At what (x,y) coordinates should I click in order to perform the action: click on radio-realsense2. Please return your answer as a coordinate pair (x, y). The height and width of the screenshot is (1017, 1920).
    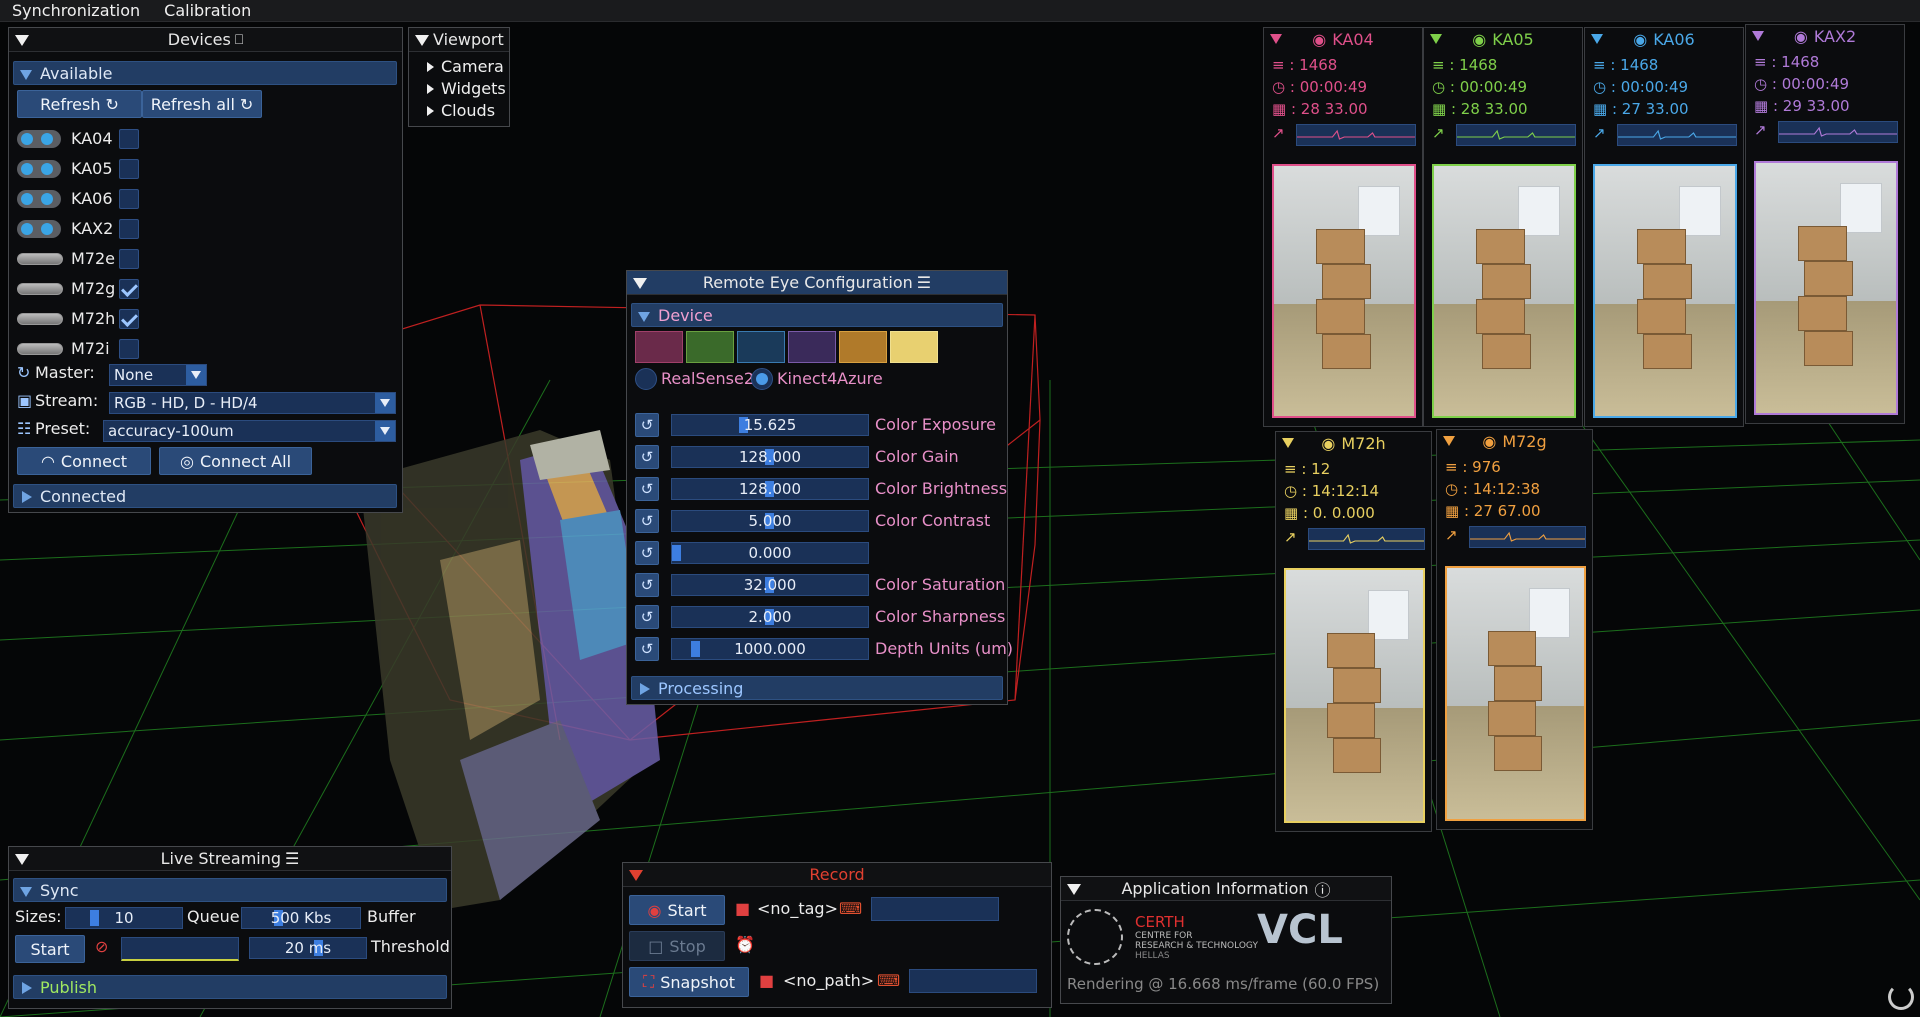
    Looking at the image, I should click on (646, 379).